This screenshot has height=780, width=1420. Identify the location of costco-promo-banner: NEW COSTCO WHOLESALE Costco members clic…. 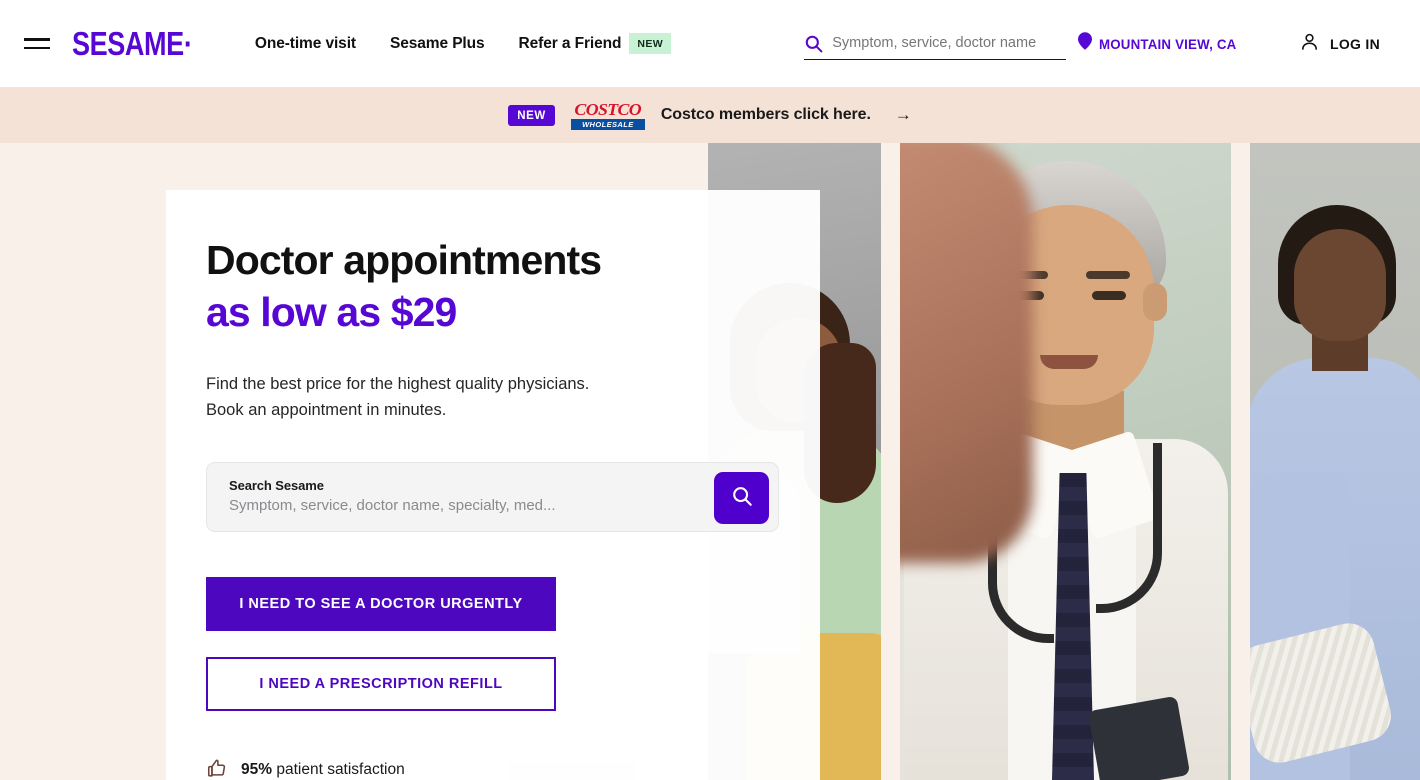
(710, 115).